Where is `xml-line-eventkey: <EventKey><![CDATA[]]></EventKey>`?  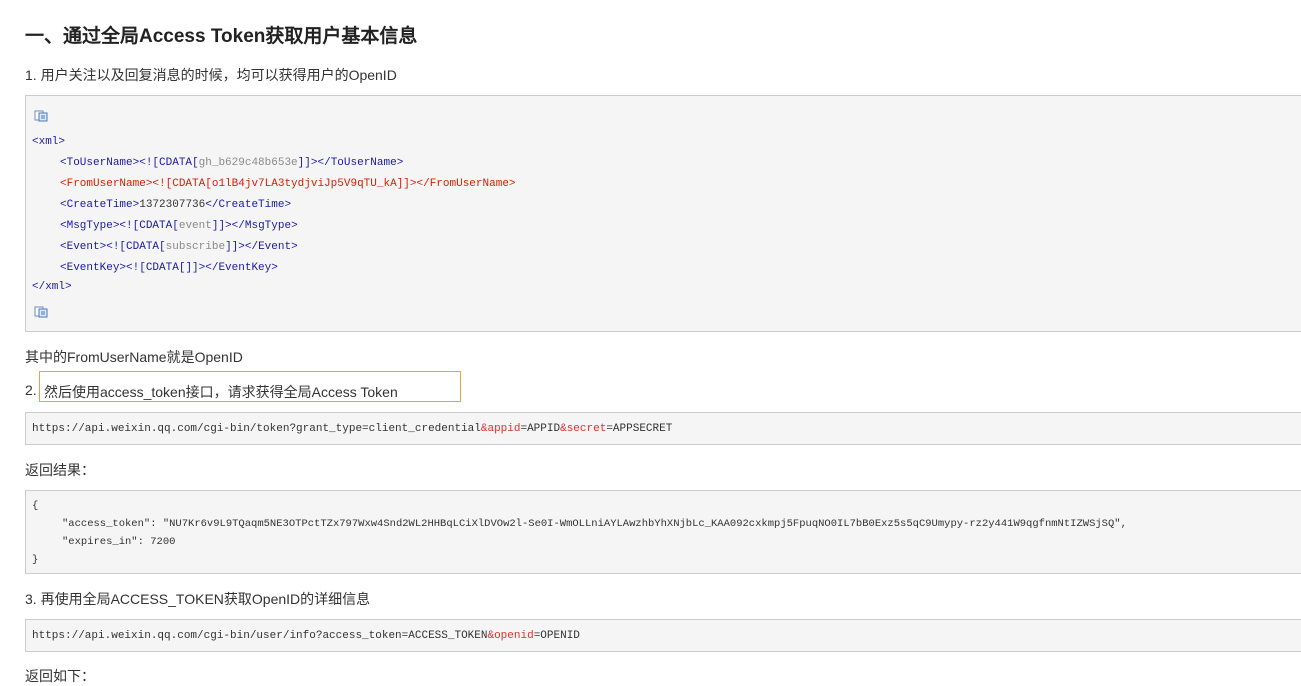
xml-line-eventkey: <EventKey><![CDATA[]]></EventKey> is located at coordinates (169, 268).